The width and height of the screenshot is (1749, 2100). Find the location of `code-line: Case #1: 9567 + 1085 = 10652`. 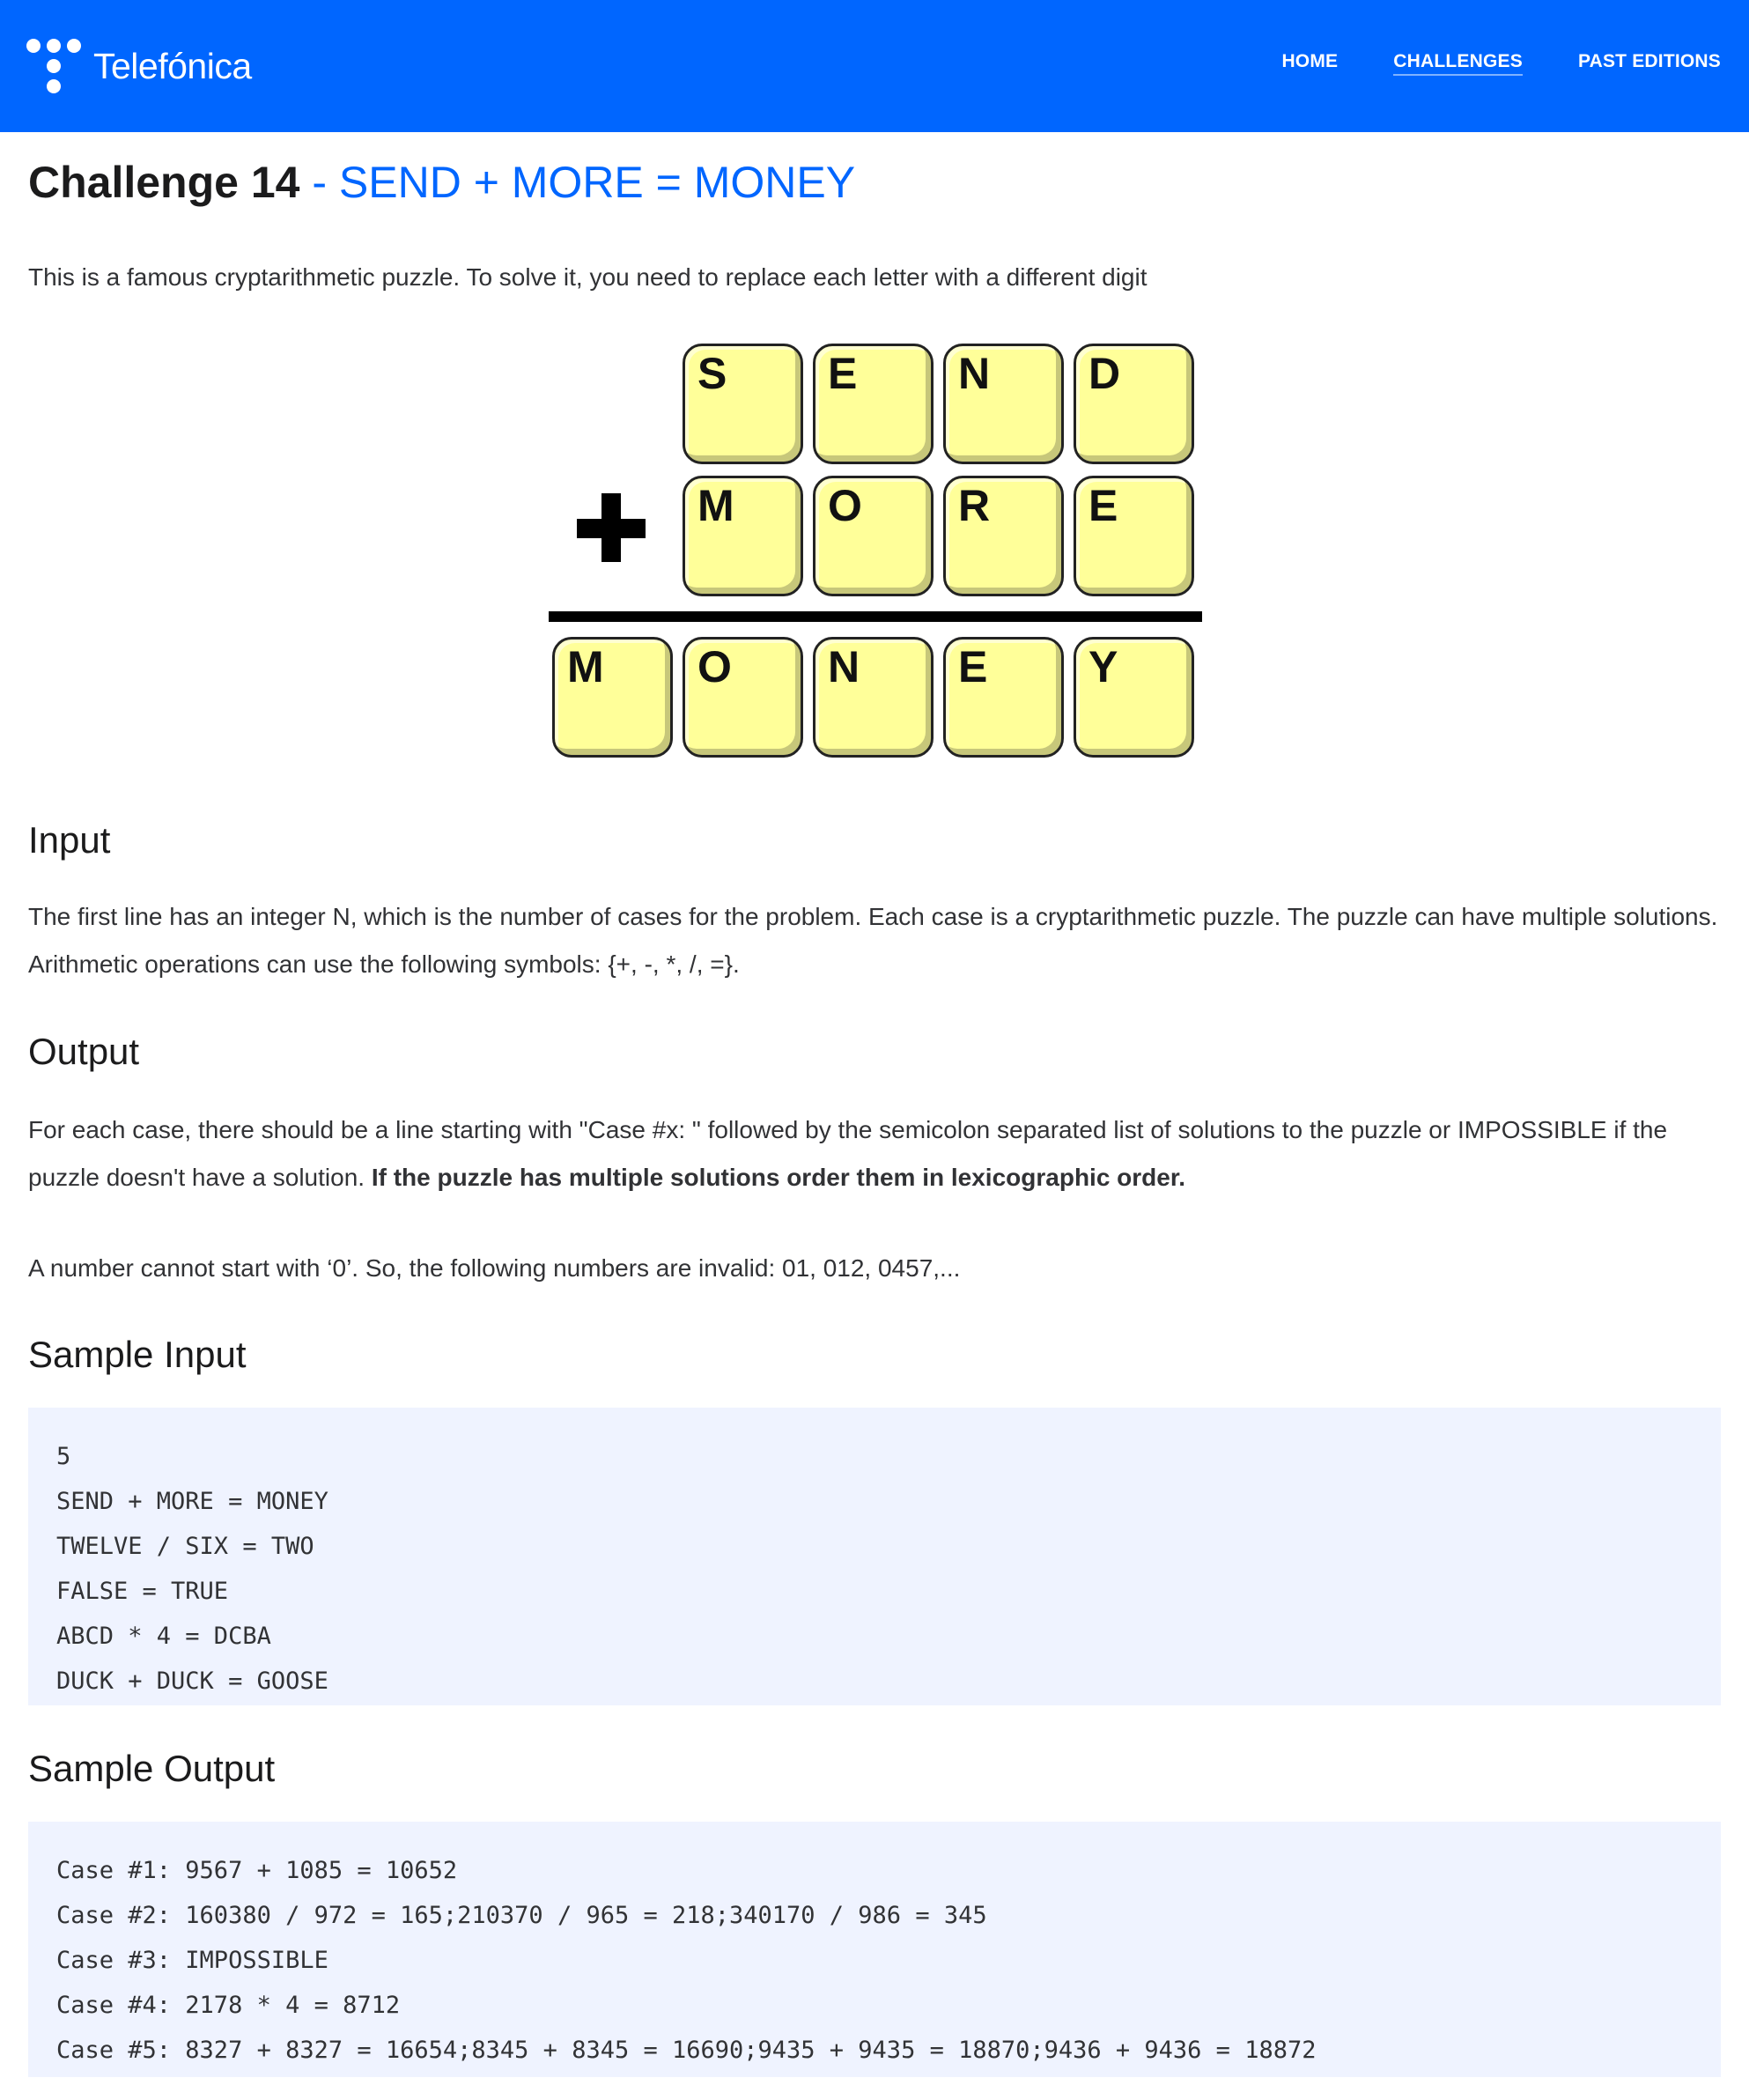

code-line: Case #1: 9567 + 1085 = 10652 is located at coordinates (257, 1870).